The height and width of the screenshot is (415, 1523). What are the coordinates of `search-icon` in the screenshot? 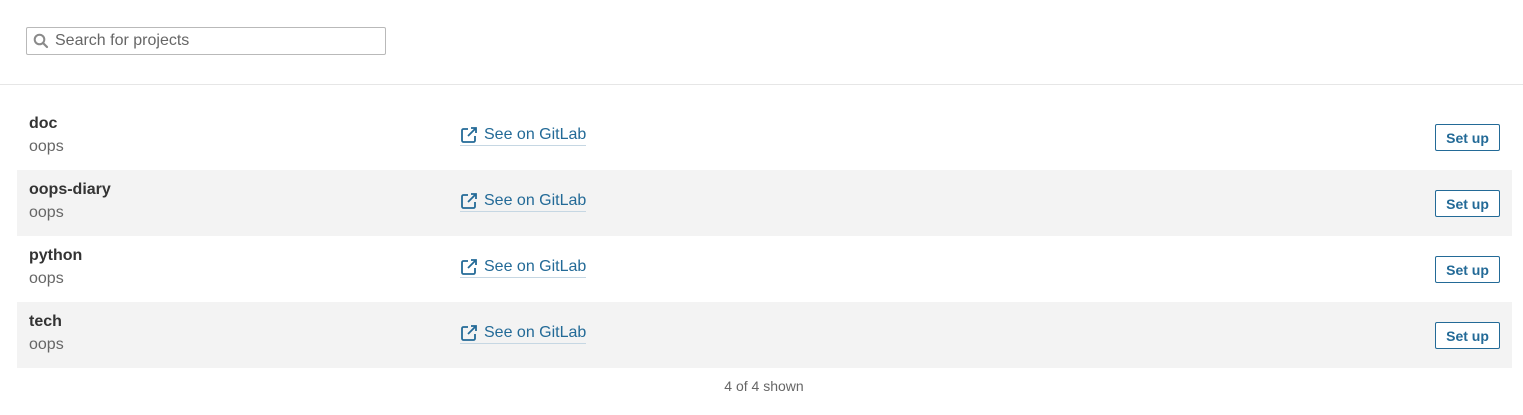 It's located at (41, 41).